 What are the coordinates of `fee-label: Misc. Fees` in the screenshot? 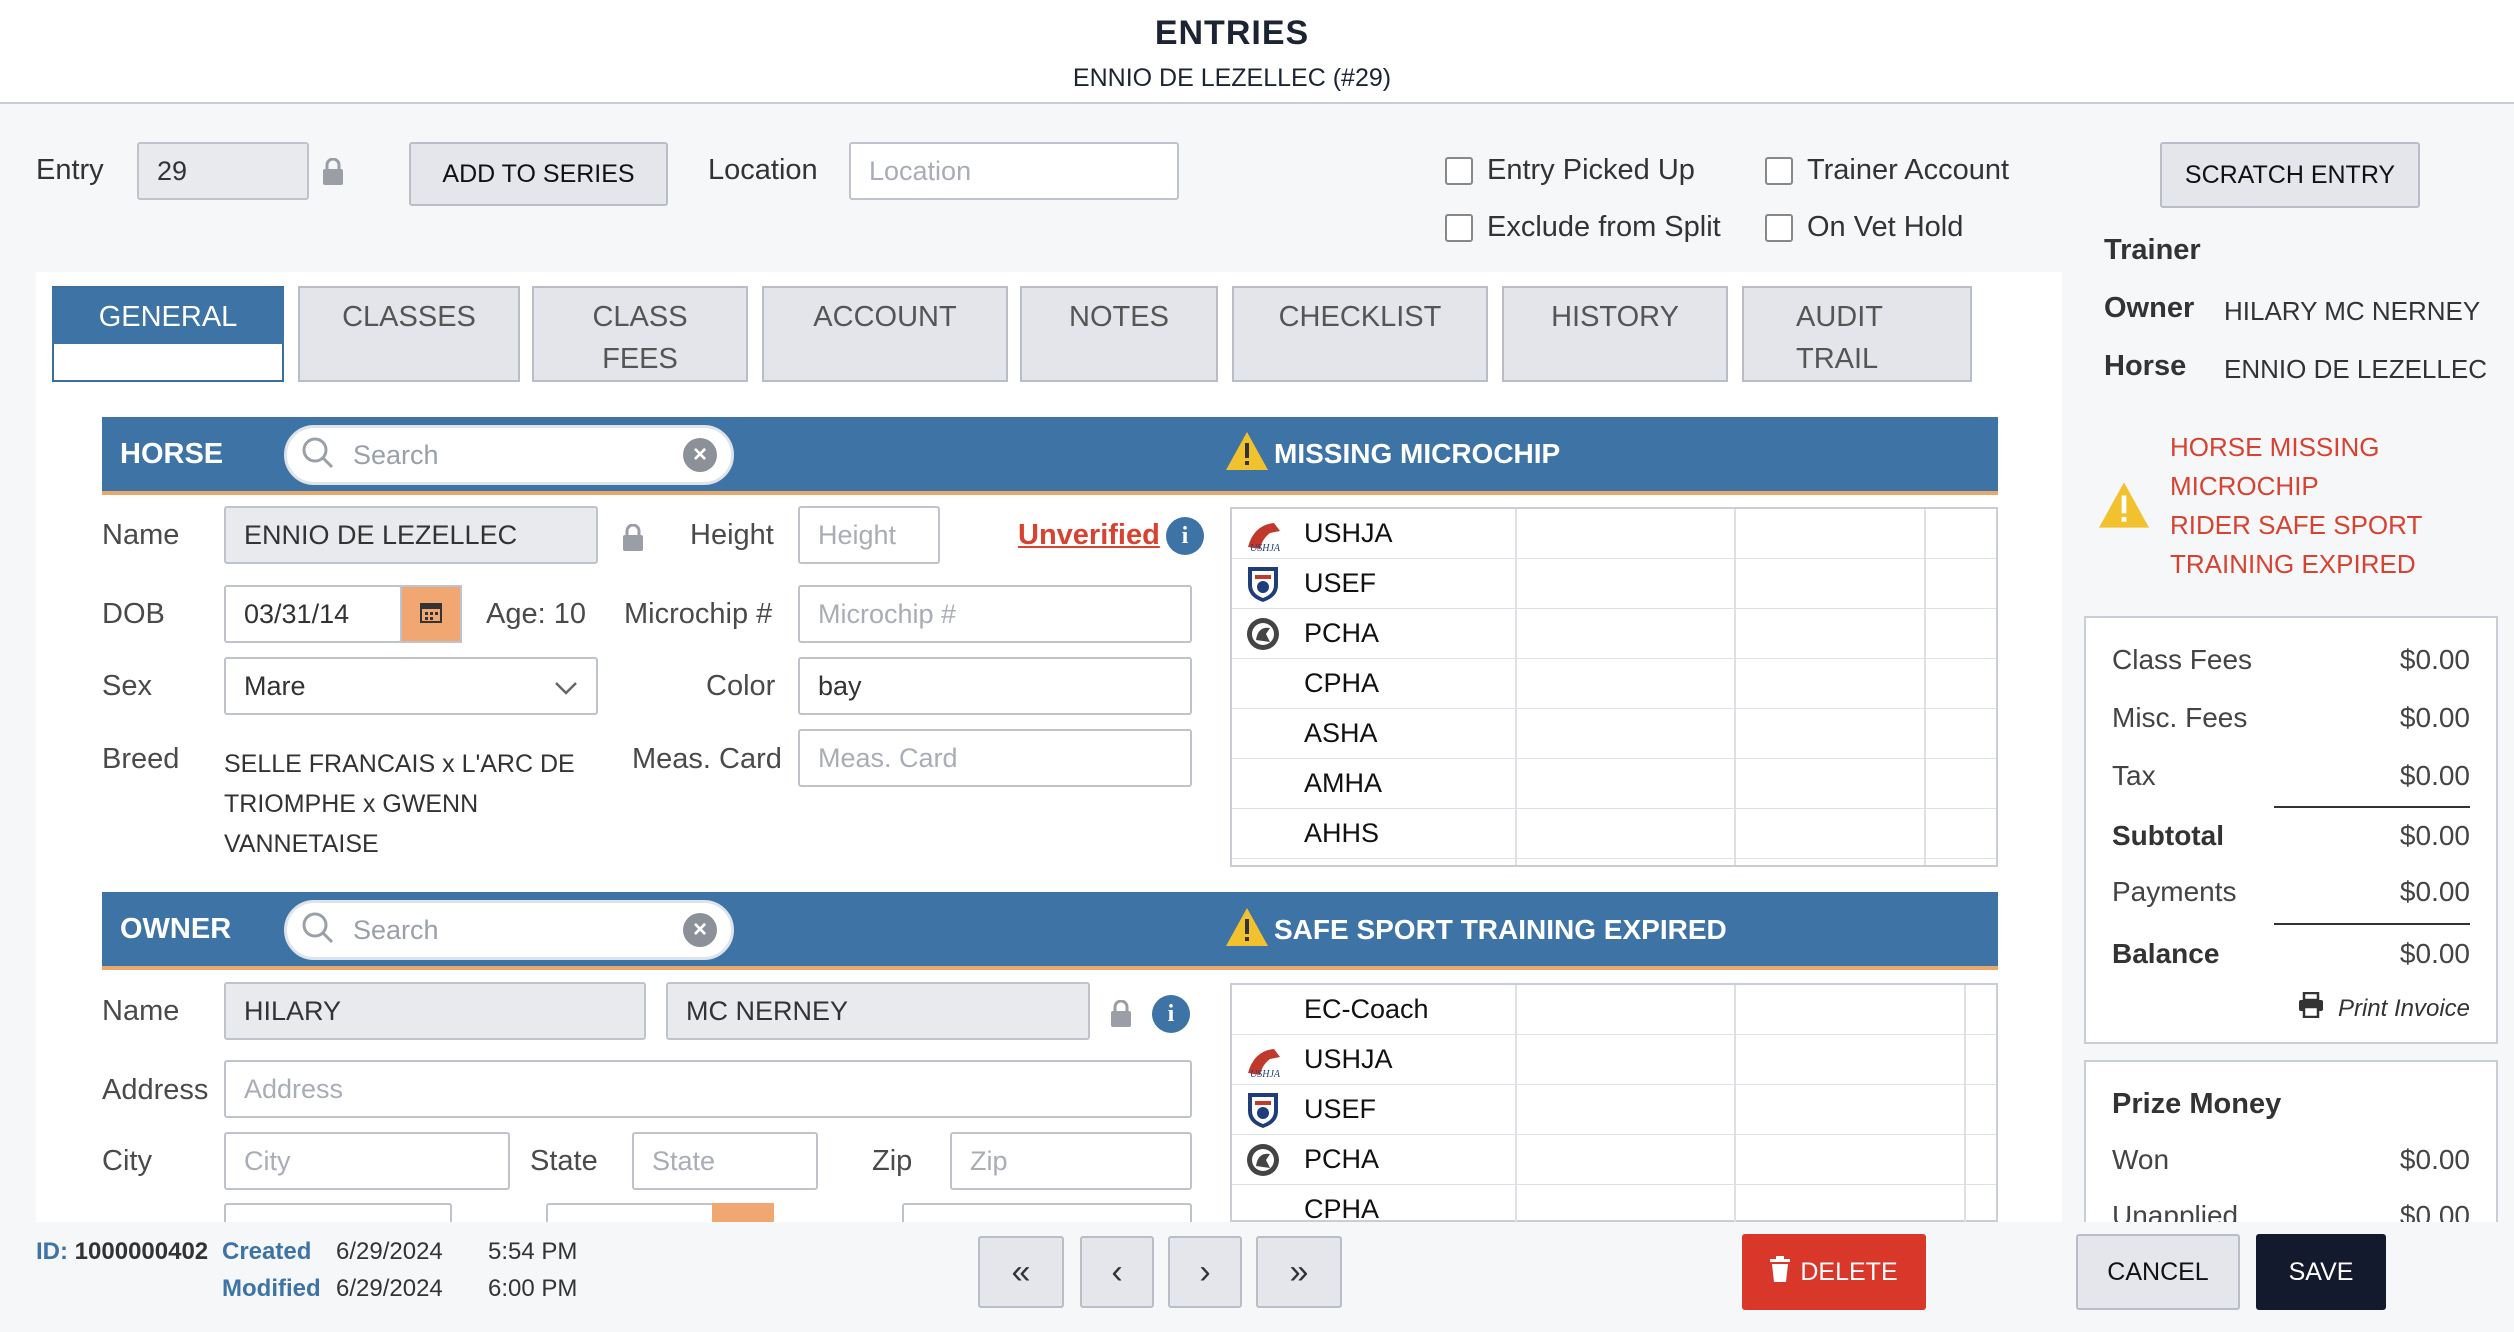 It's located at (2180, 717).